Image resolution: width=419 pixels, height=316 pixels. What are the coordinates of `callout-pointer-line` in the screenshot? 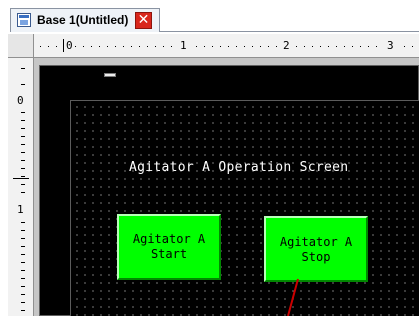 It's located at (293, 297).